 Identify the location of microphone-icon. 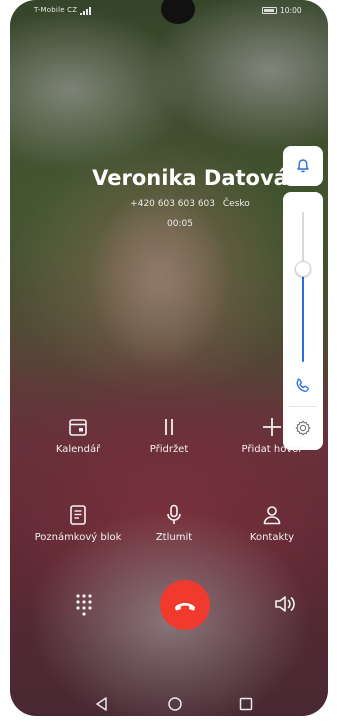
(174, 514).